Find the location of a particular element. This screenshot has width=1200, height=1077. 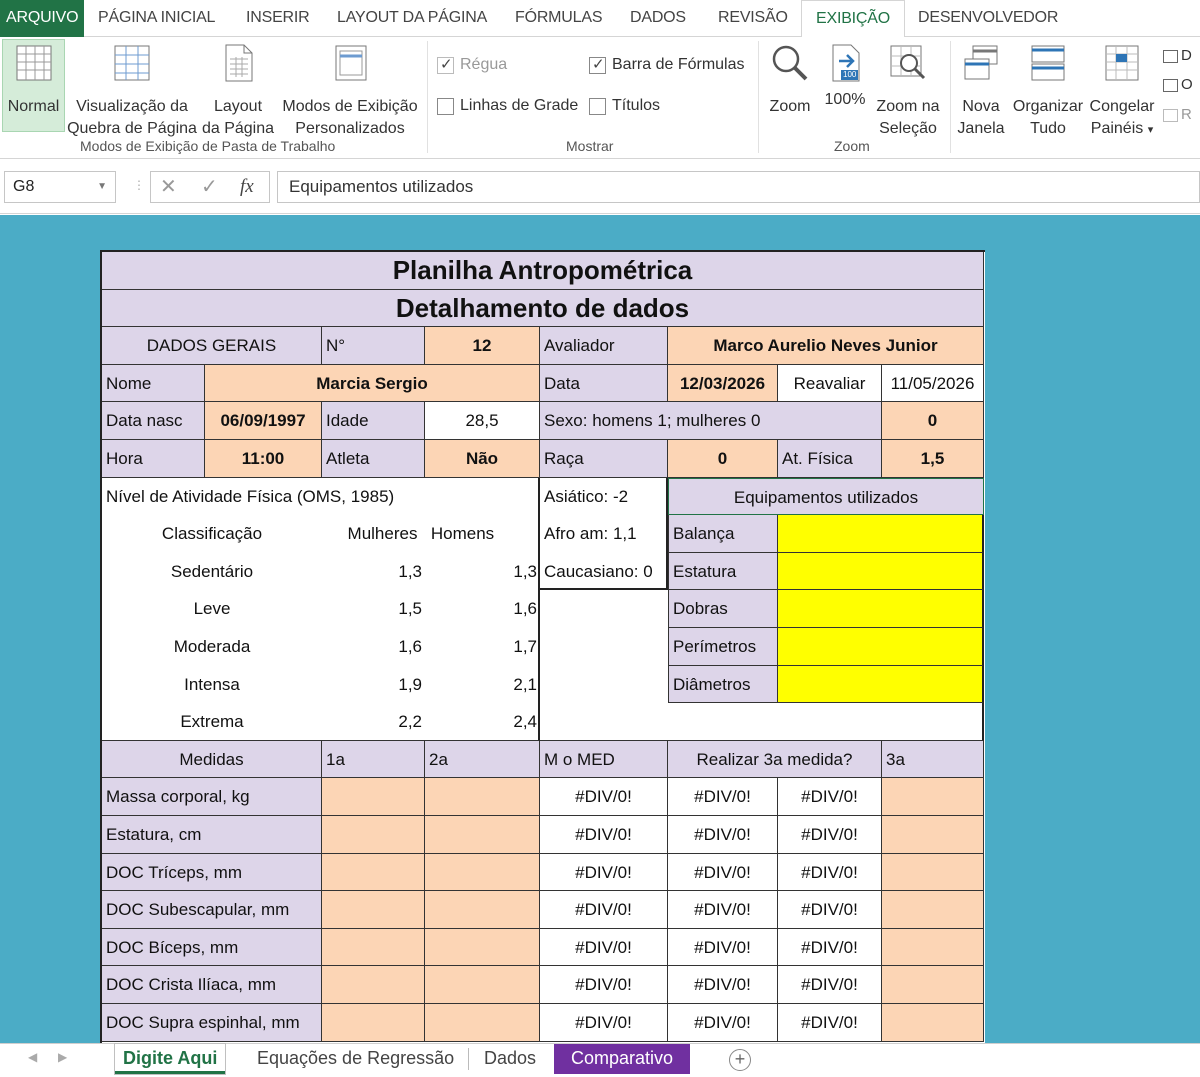

data-label: Data is located at coordinates (604, 383).